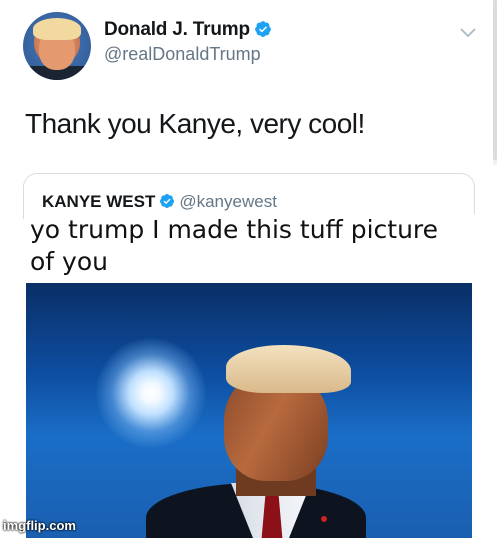 The height and width of the screenshot is (538, 500). Describe the element at coordinates (468, 33) in the screenshot. I see `chevron-down-icon` at that location.